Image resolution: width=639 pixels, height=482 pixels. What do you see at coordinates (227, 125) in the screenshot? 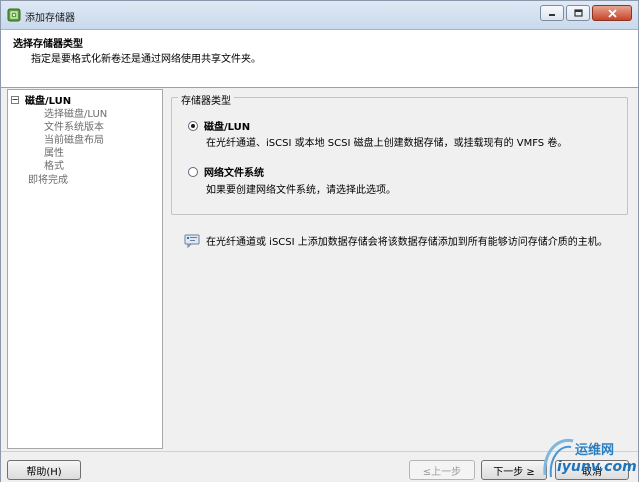
I see `option-label: 磁盘/LUN` at bounding box center [227, 125].